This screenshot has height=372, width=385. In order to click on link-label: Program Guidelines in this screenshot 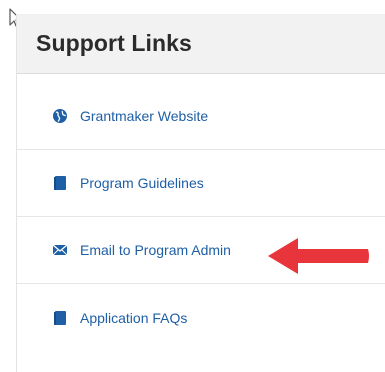, I will do `click(142, 183)`.